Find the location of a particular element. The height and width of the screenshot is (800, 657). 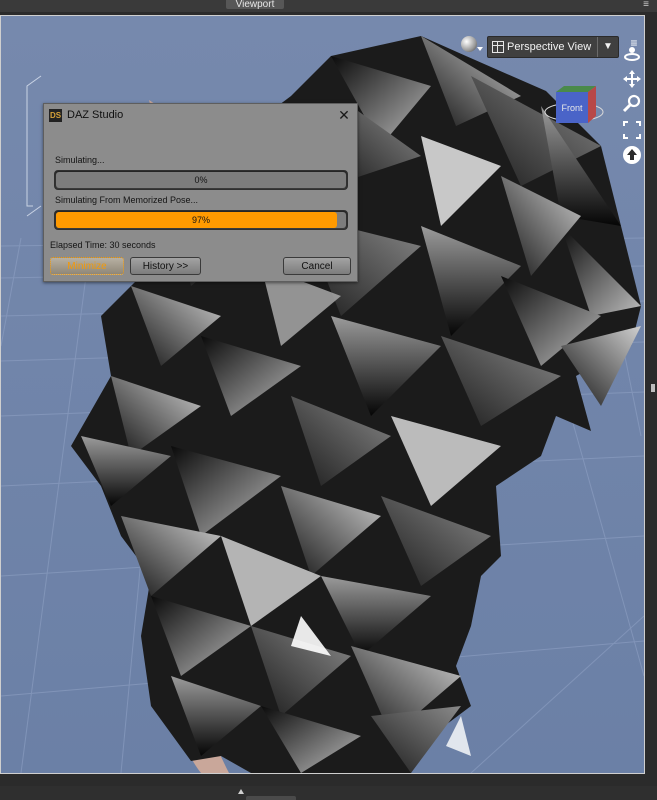

progress-percent: 0% is located at coordinates (201, 180).